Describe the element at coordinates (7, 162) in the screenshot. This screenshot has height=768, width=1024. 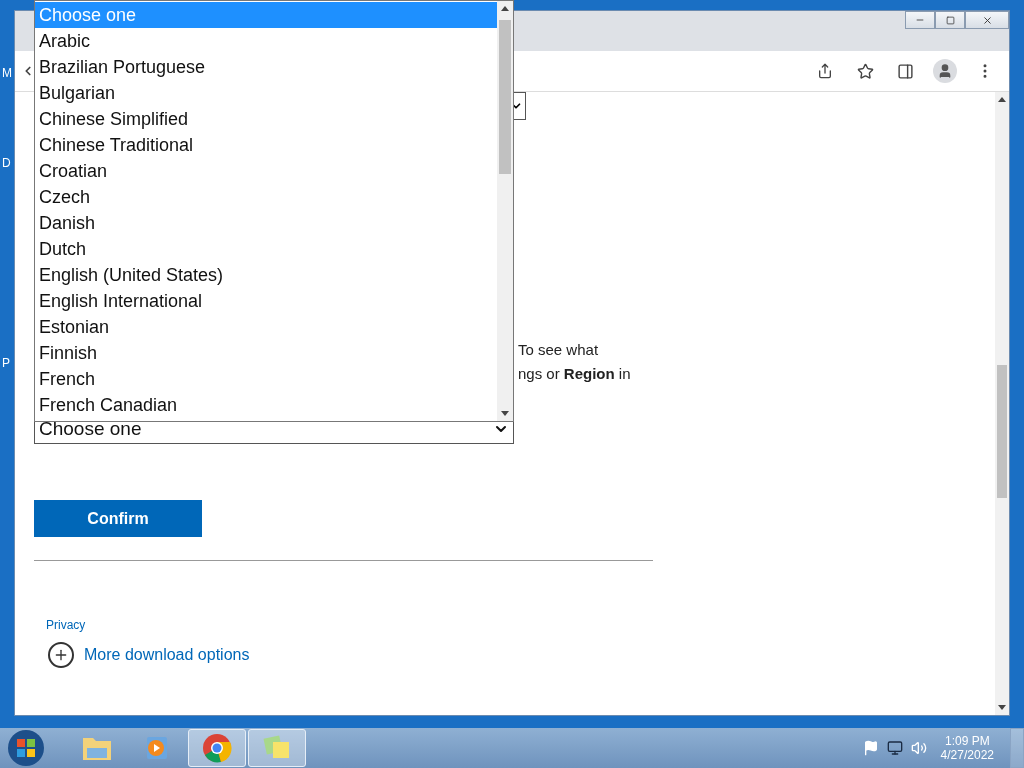
I see `desktop-icon-label: D` at that location.